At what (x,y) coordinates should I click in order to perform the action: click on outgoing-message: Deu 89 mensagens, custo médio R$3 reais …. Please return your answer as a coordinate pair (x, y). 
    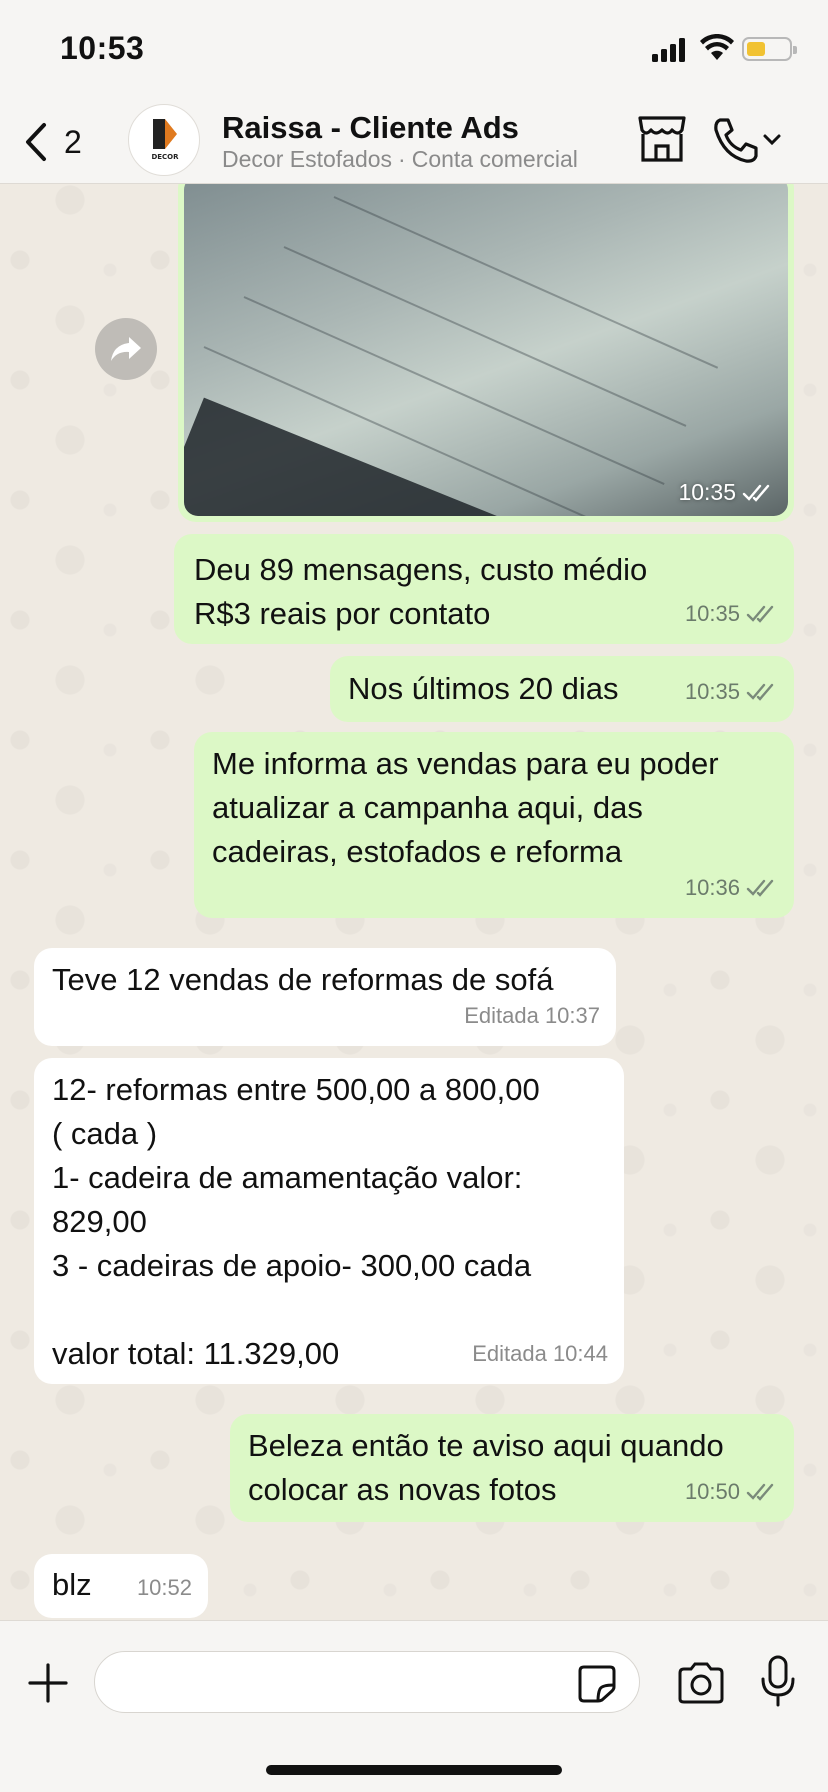
    Looking at the image, I should click on (484, 589).